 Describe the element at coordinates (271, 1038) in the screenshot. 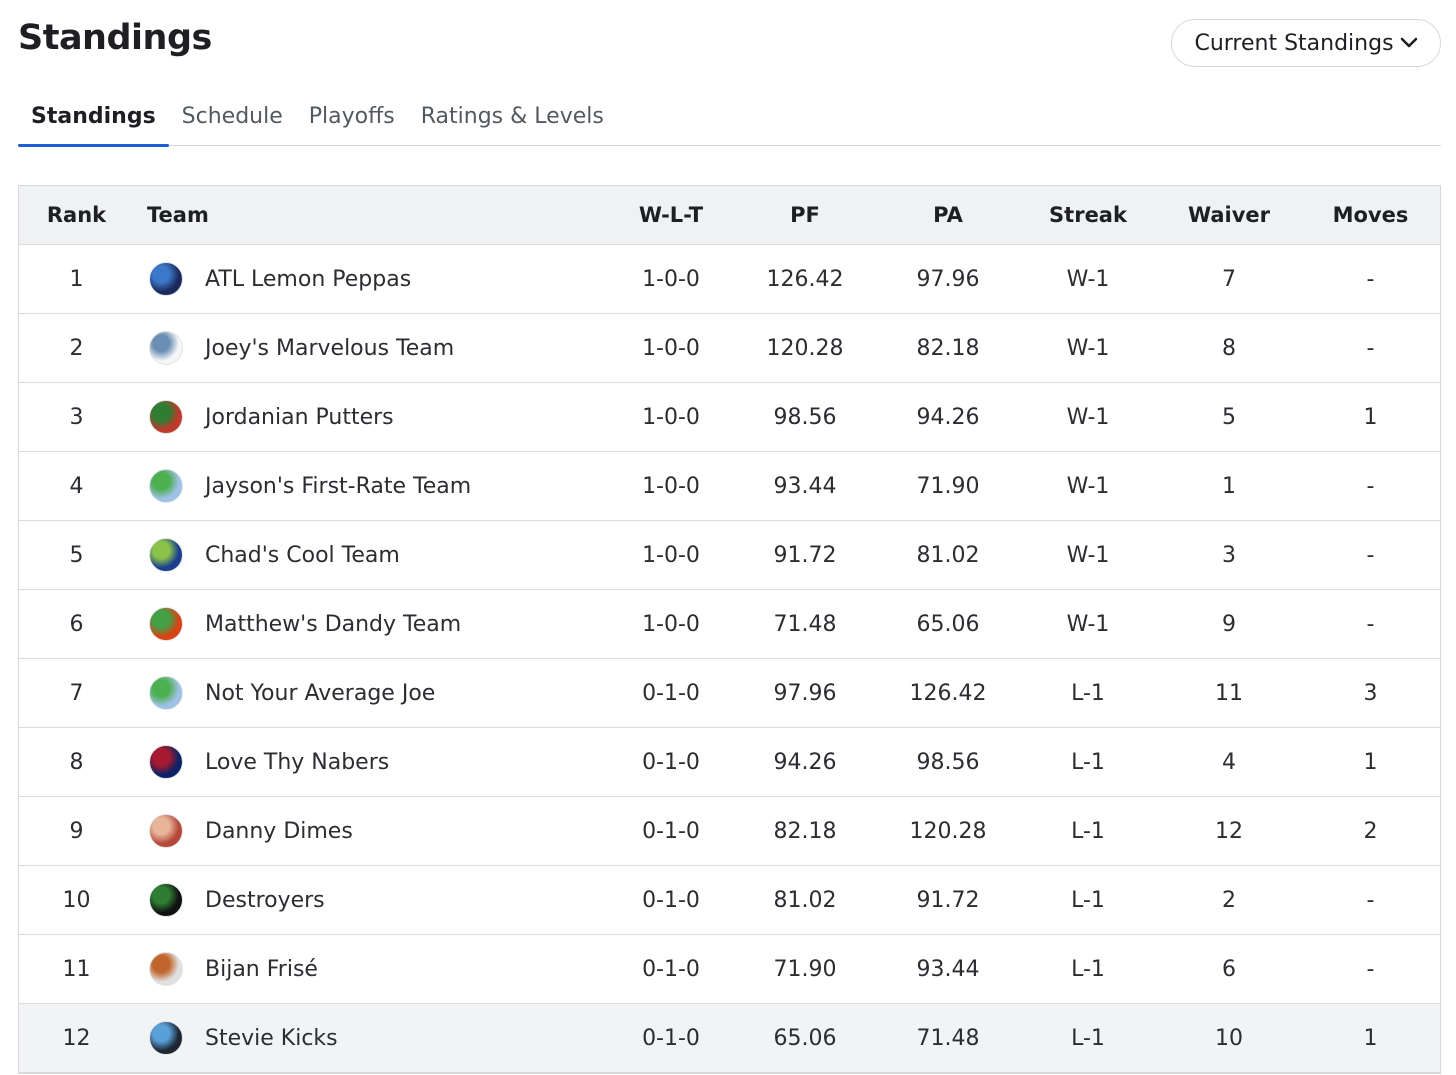

I see `team-name-link: Stevie Kicks` at that location.